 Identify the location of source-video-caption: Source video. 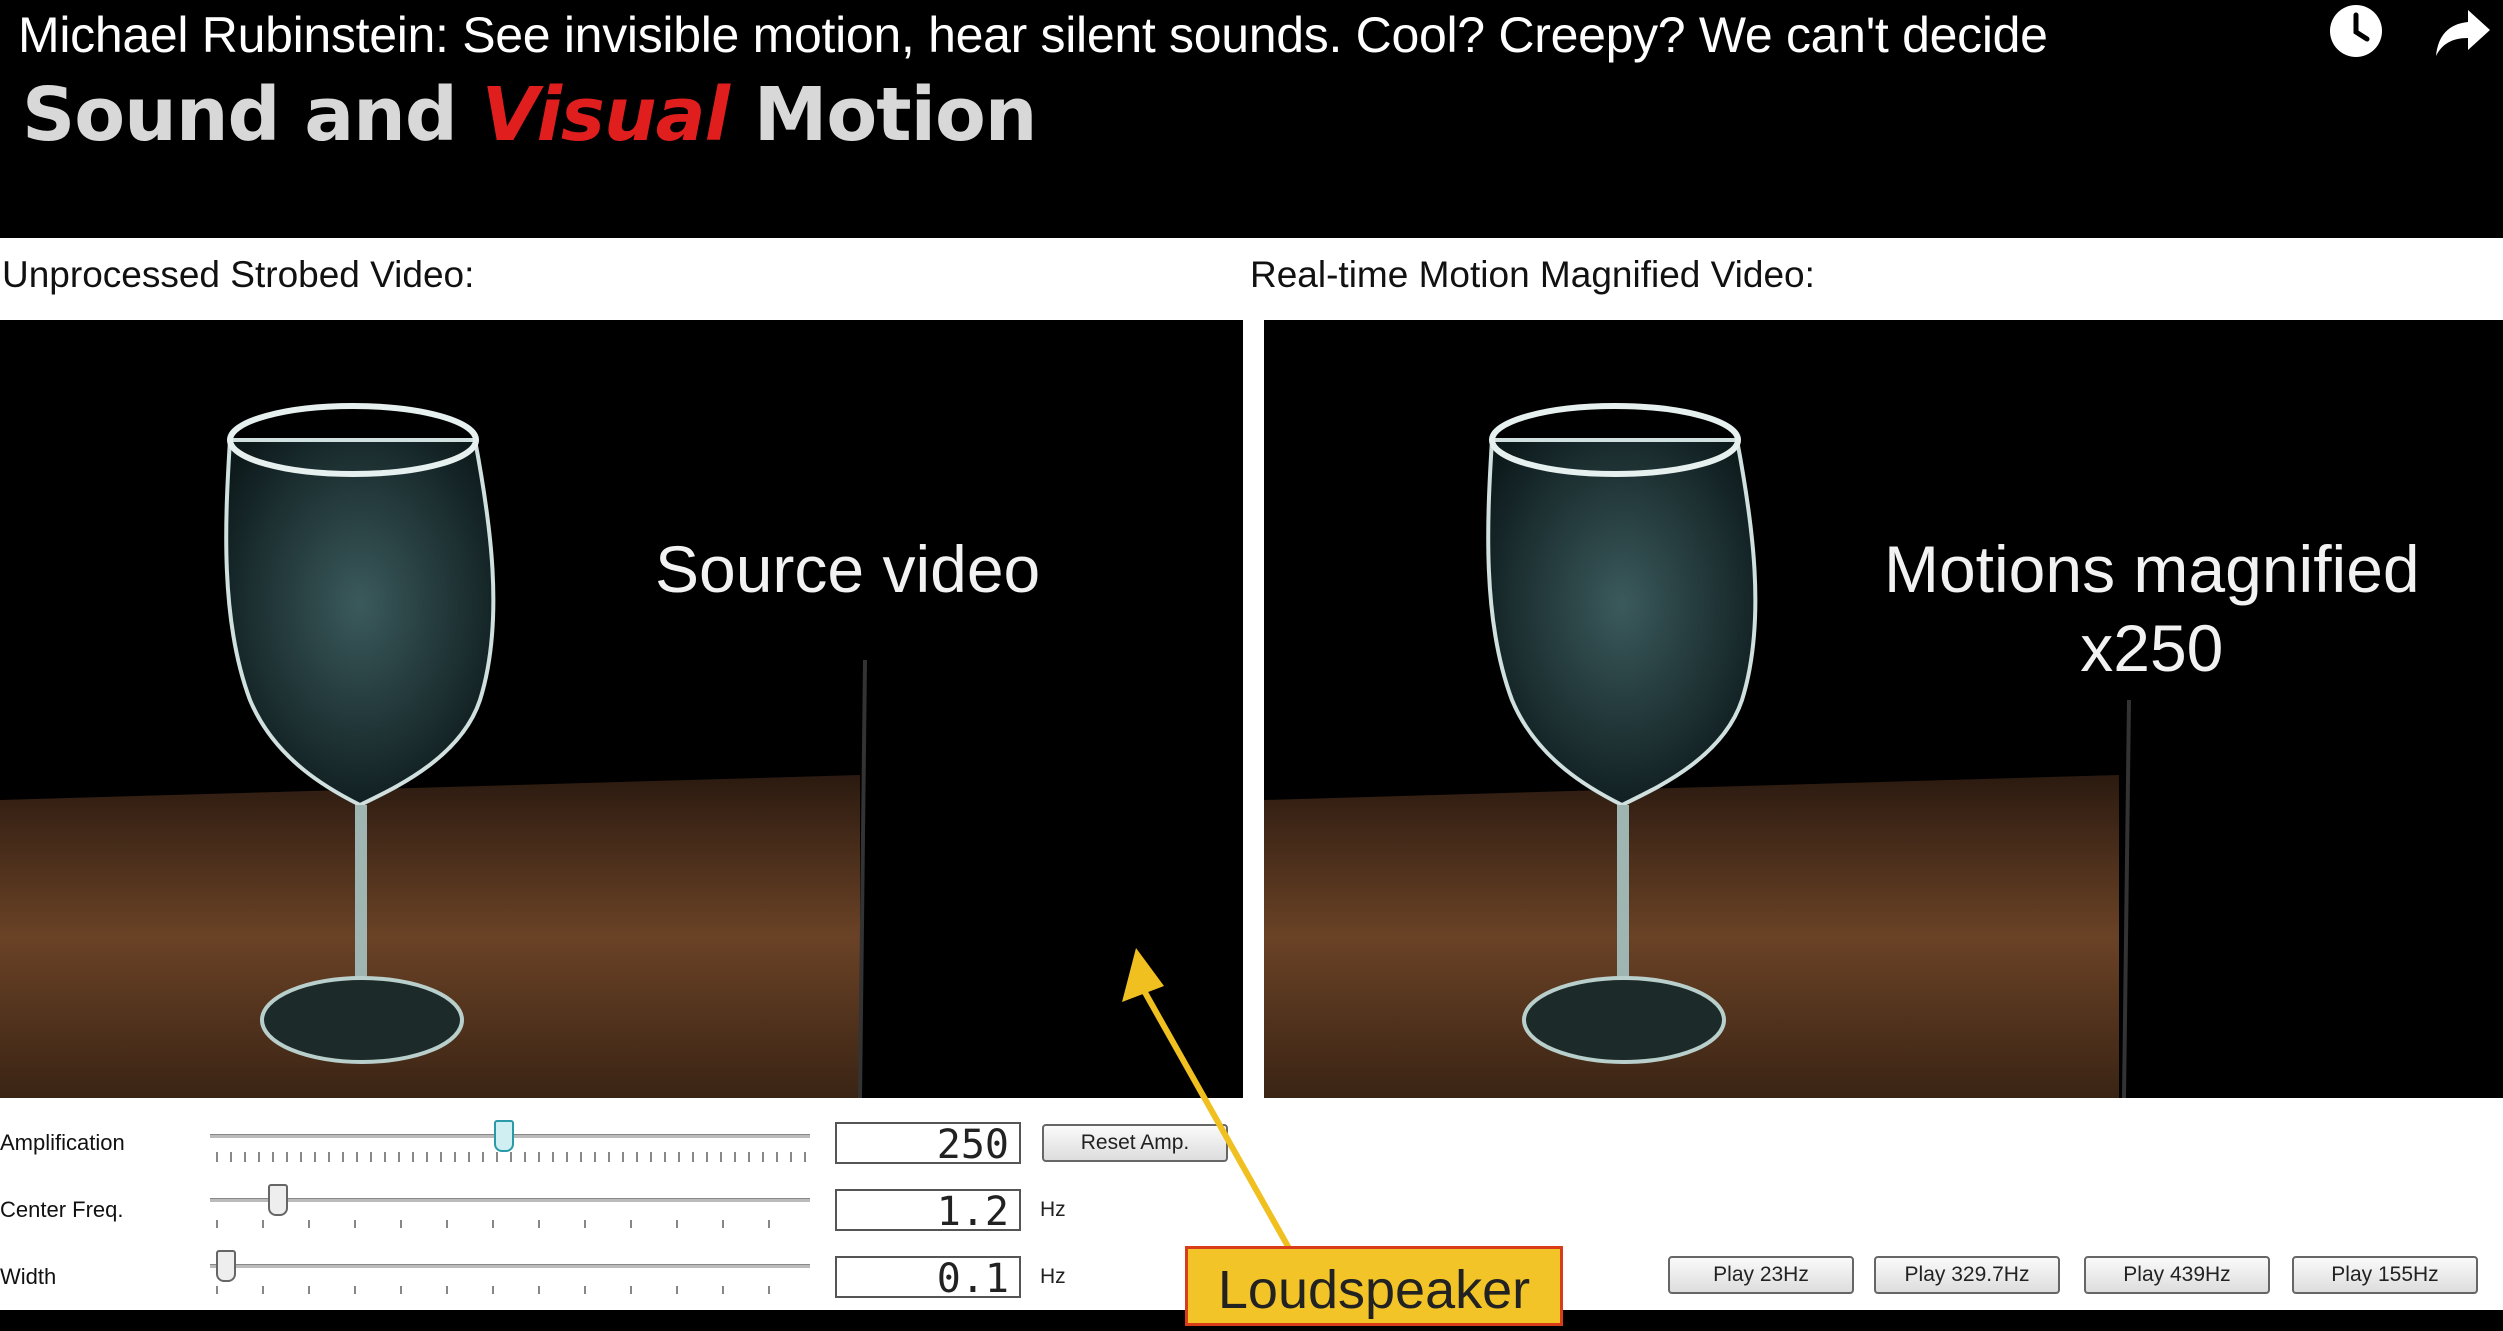
(848, 569).